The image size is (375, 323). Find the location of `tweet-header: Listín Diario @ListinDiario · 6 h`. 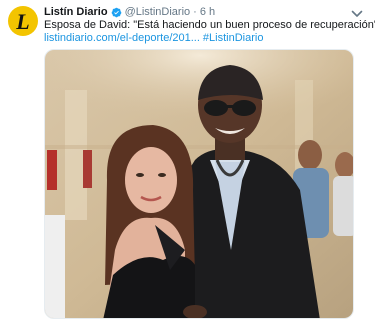

tweet-header: Listín Diario @ListinDiario · 6 h is located at coordinates (129, 12).